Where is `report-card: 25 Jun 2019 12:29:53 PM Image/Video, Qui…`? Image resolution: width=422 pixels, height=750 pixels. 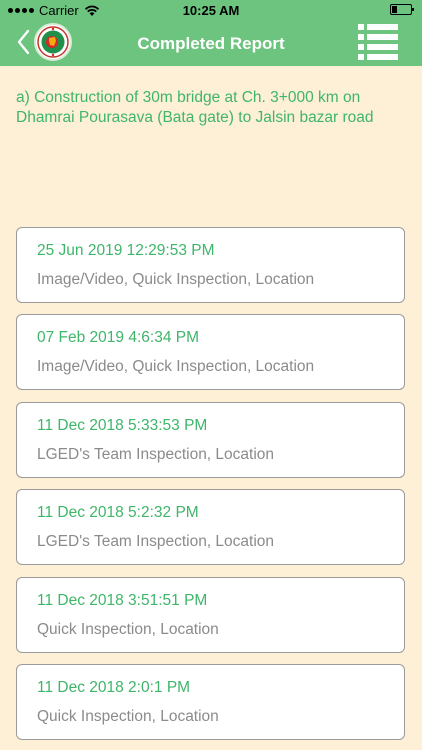 report-card: 25 Jun 2019 12:29:53 PM Image/Video, Qui… is located at coordinates (210, 265).